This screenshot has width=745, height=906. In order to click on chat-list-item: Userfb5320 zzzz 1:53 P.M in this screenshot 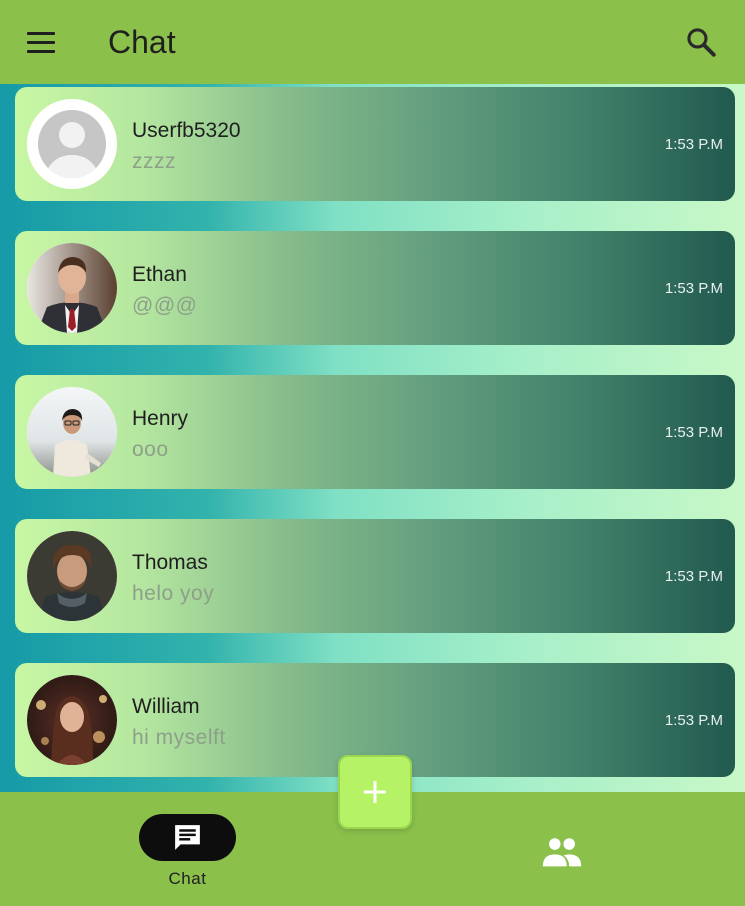, I will do `click(375, 144)`.